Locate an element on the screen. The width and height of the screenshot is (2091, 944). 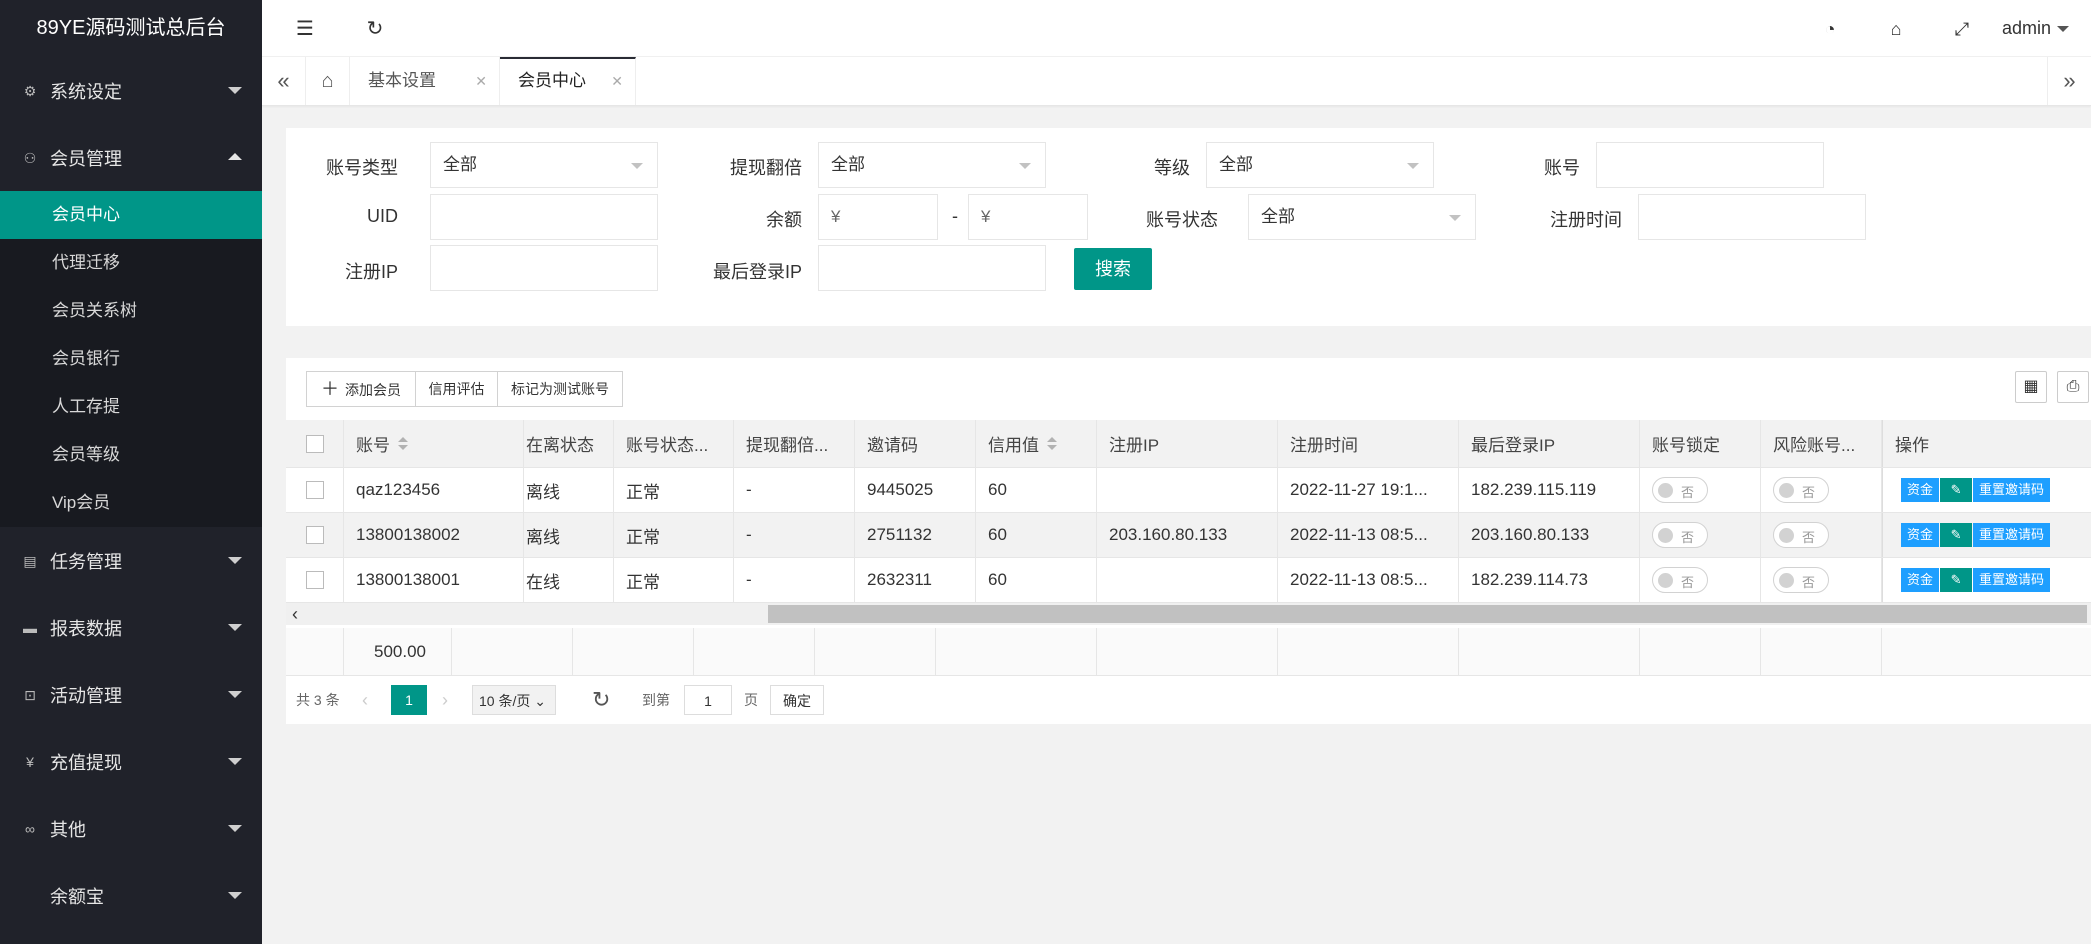
scrollbar-thumb is located at coordinates (1427, 614).